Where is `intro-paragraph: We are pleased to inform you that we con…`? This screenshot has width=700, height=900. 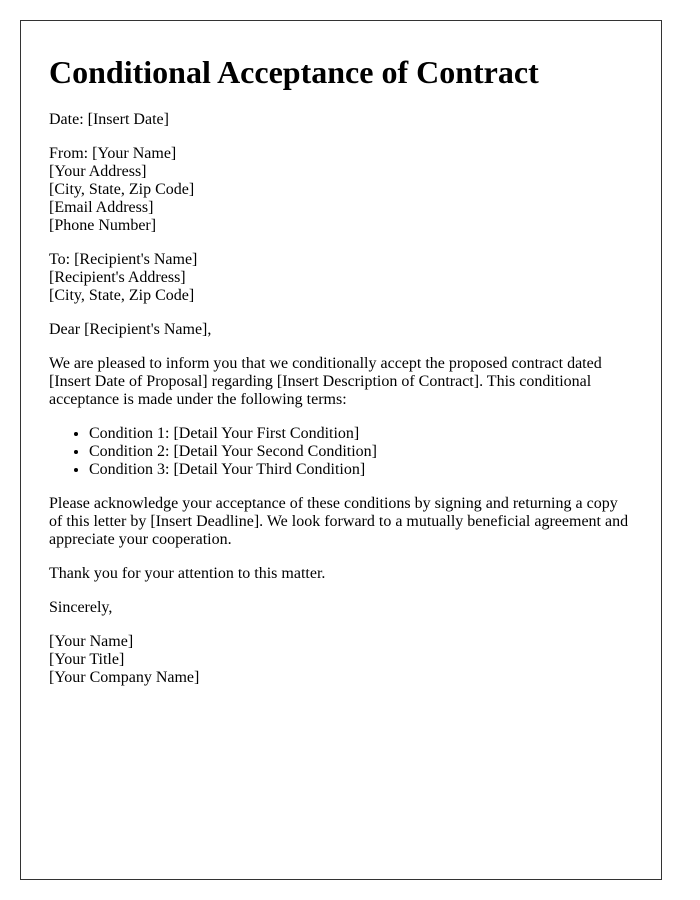 intro-paragraph: We are pleased to inform you that we con… is located at coordinates (325, 381).